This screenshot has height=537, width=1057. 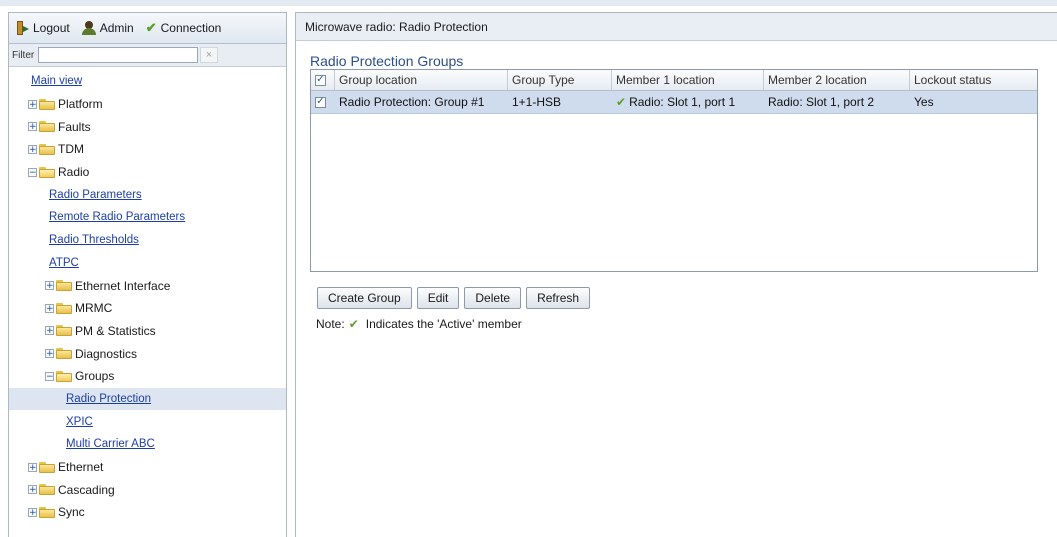 What do you see at coordinates (94, 240) in the screenshot?
I see `tree-item-label: Radio Thresholds` at bounding box center [94, 240].